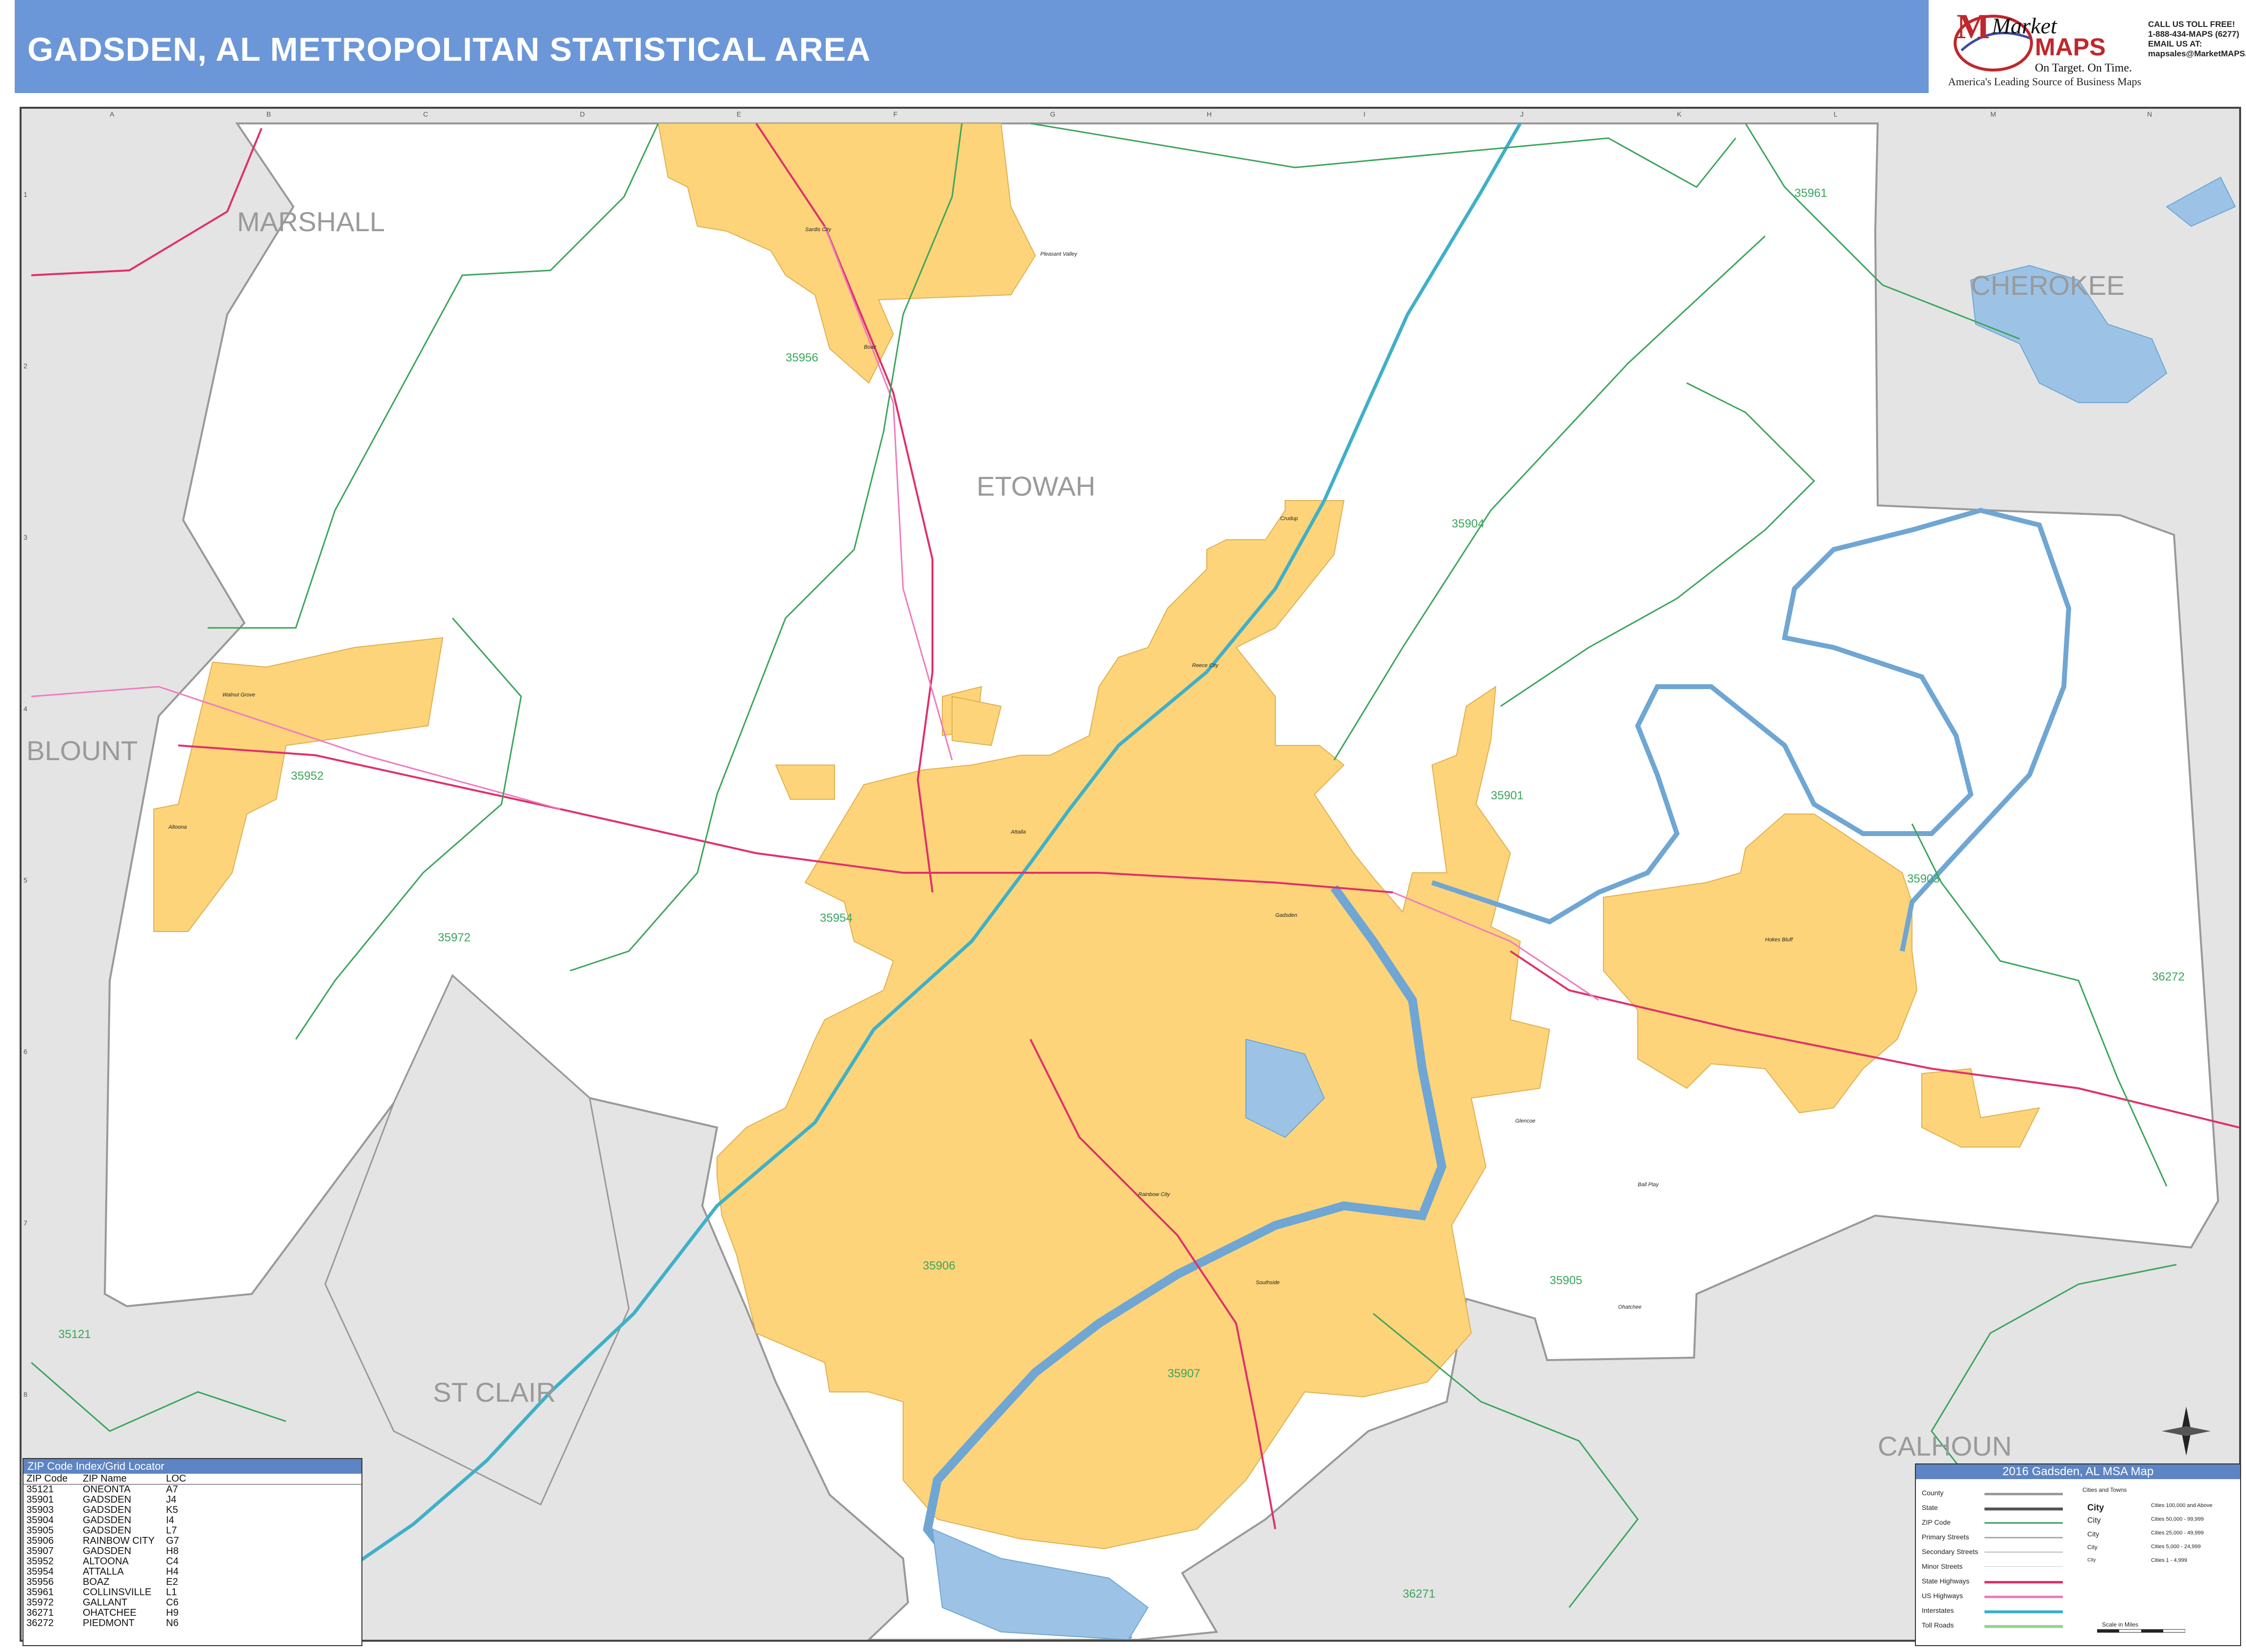  Describe the element at coordinates (1630, 1307) in the screenshot. I see `city-label: Ohatchee` at that location.